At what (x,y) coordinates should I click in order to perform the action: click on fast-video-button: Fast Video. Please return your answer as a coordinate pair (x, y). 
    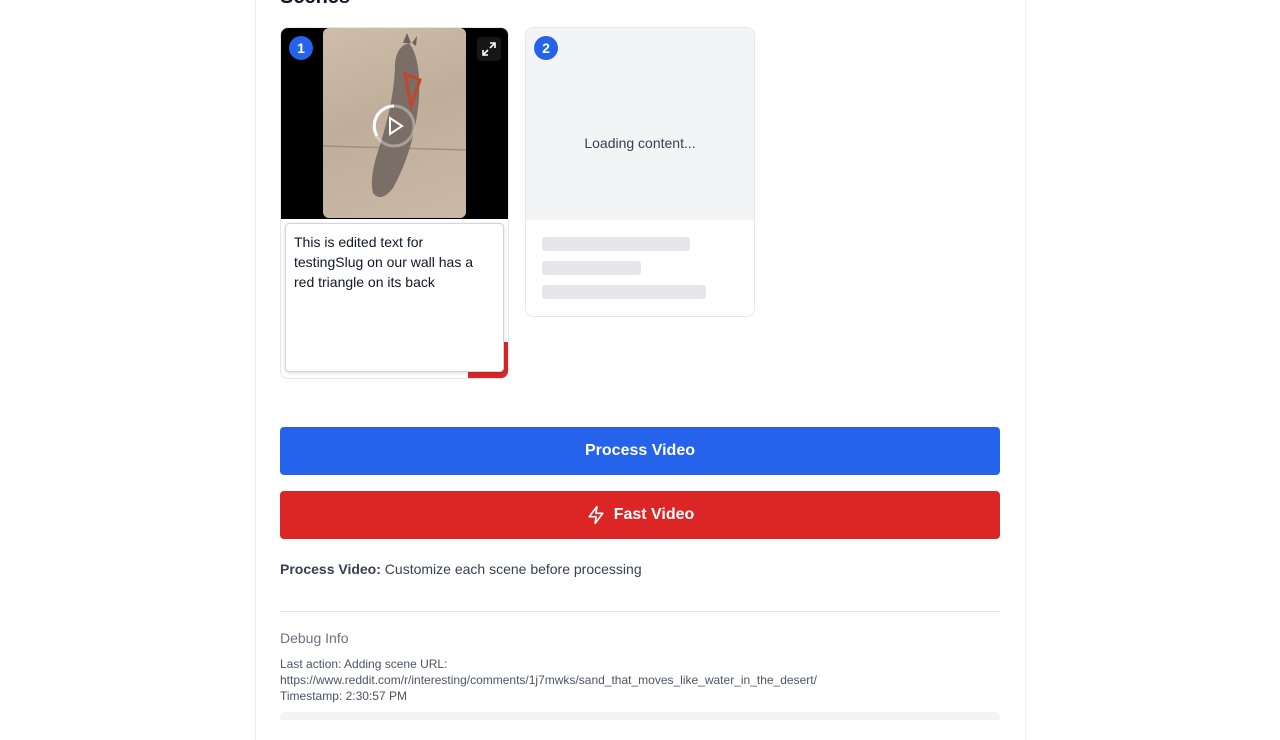
    Looking at the image, I should click on (640, 515).